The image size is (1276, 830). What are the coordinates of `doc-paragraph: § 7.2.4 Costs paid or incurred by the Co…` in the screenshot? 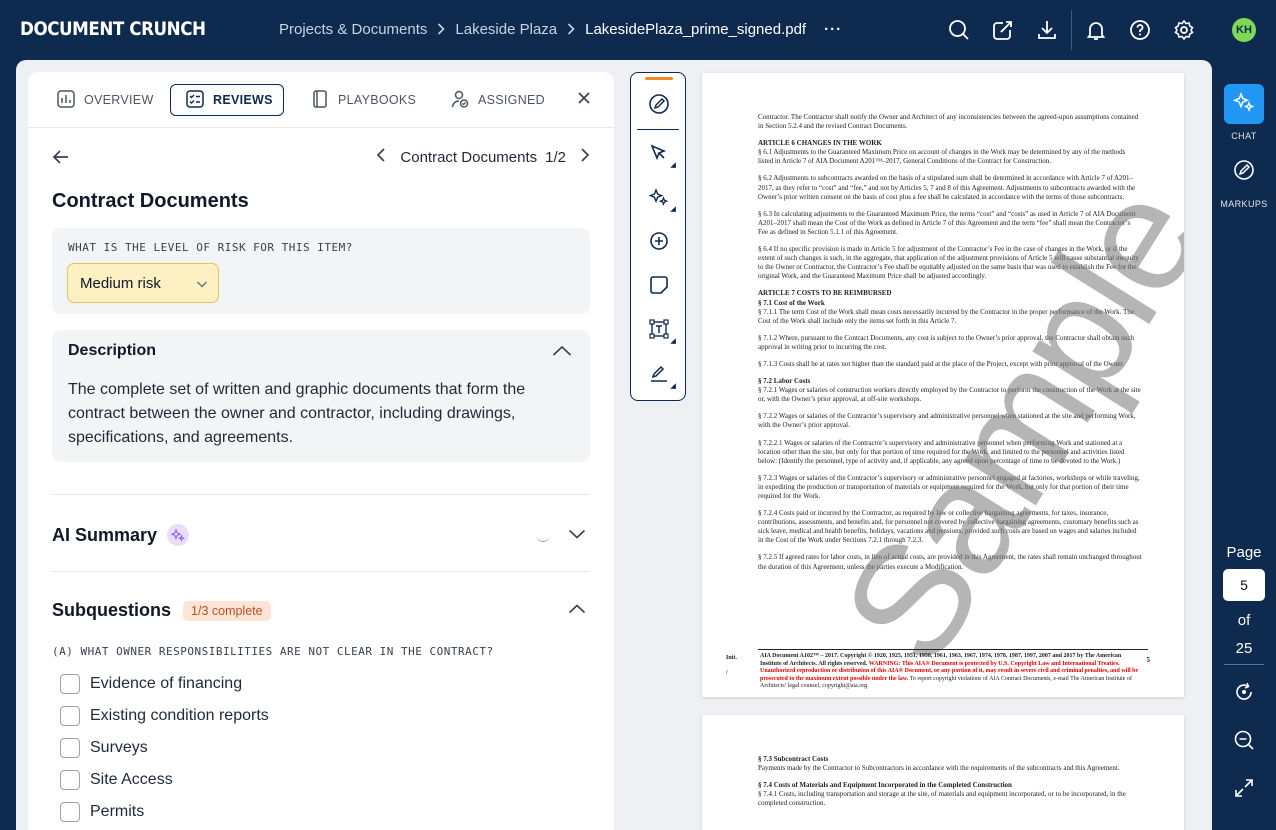 It's located at (948, 527).